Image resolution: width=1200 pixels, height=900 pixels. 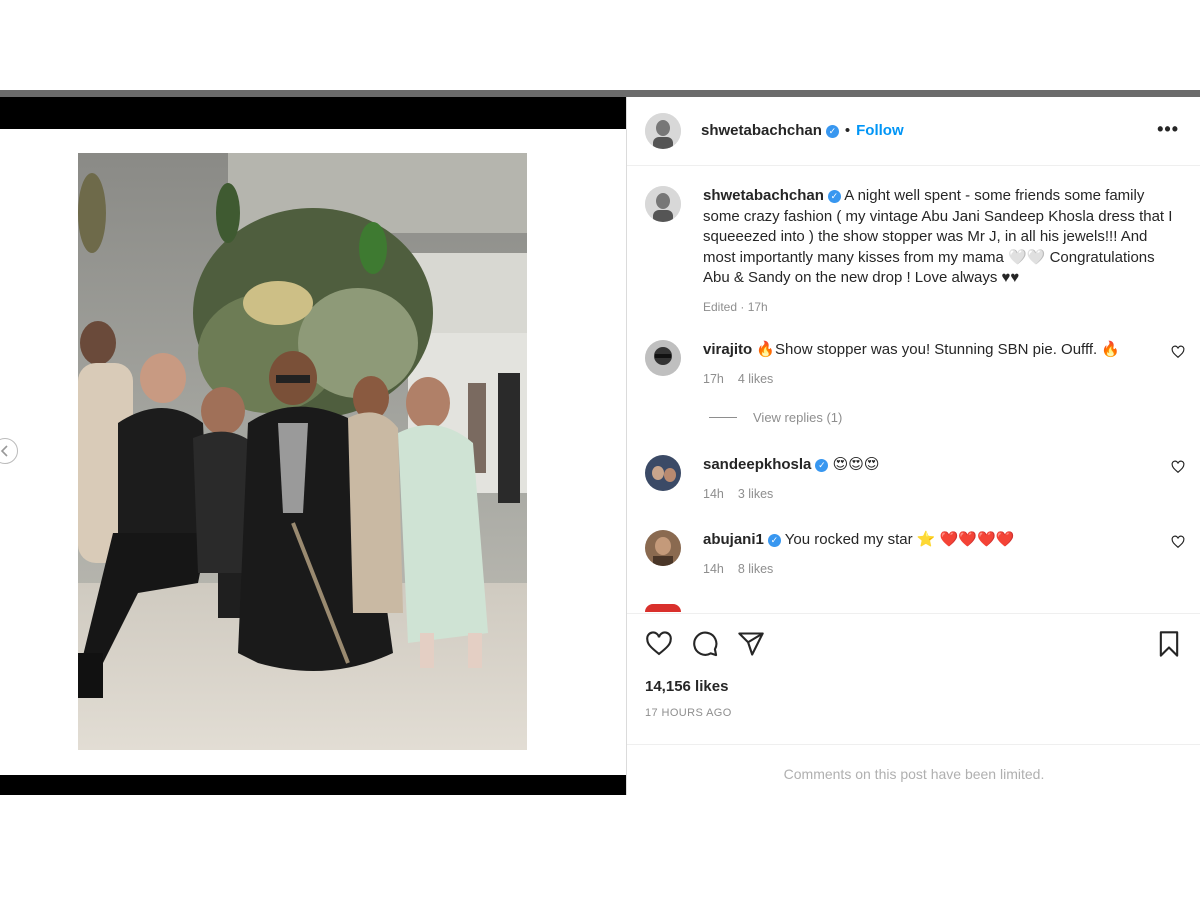 What do you see at coordinates (727, 349) in the screenshot?
I see `commenter-username: virajito` at bounding box center [727, 349].